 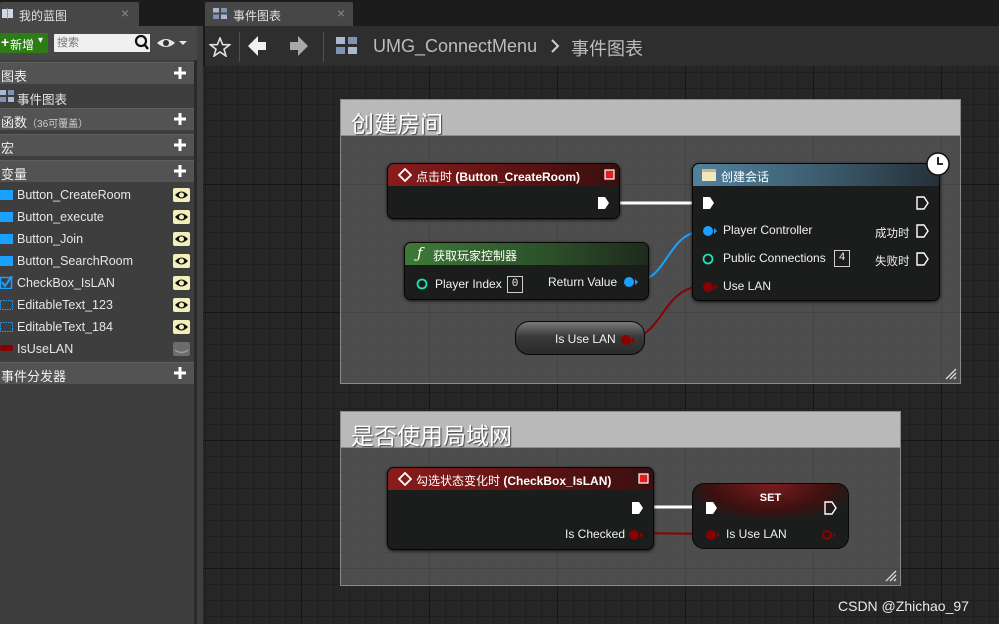 I want to click on add-graph-plus-icon, so click(x=180, y=73).